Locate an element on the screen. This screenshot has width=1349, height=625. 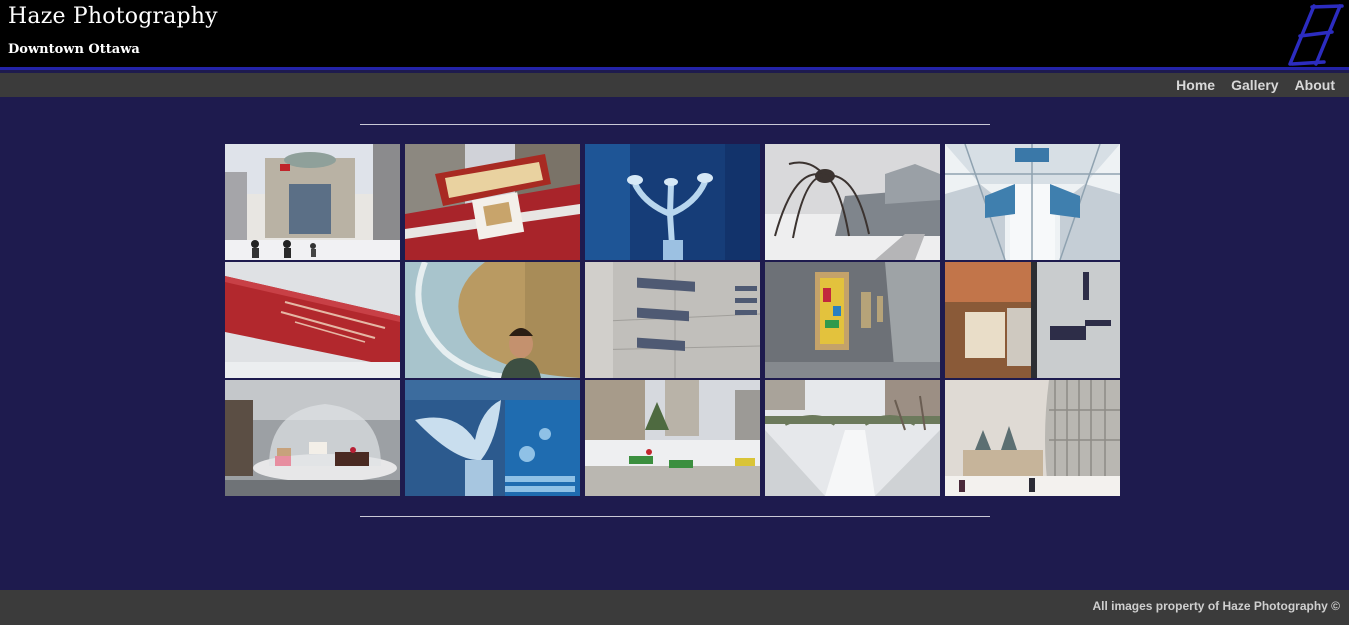
nav-home-link: Home is located at coordinates (1195, 85).